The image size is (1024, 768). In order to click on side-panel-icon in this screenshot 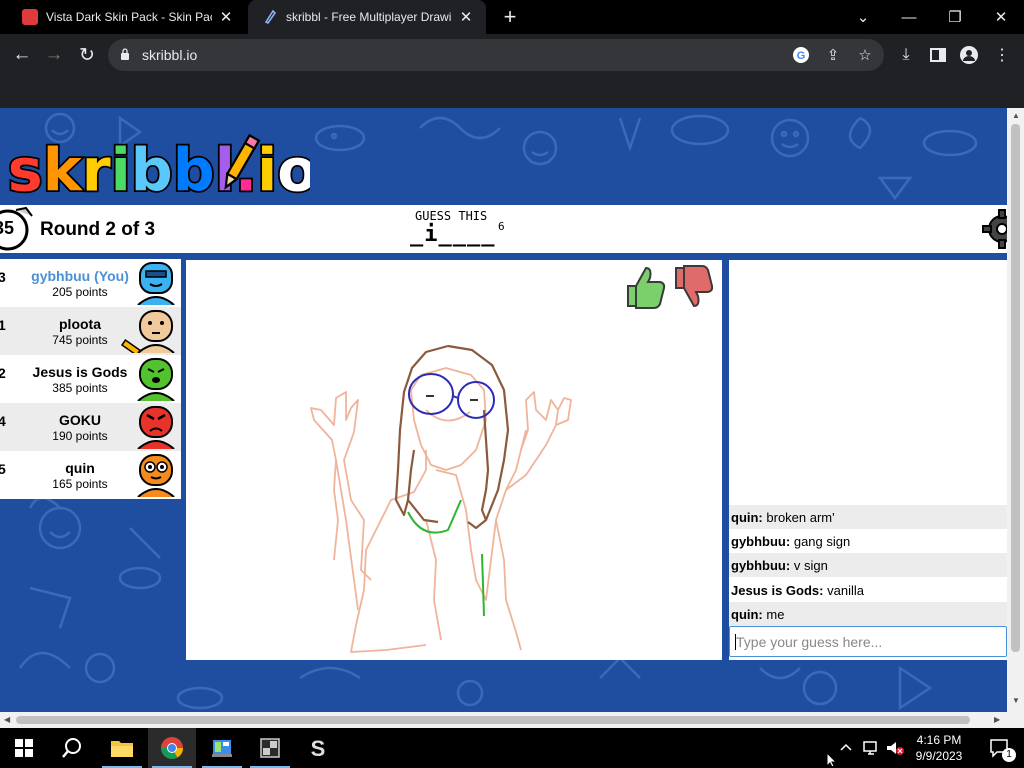, I will do `click(938, 55)`.